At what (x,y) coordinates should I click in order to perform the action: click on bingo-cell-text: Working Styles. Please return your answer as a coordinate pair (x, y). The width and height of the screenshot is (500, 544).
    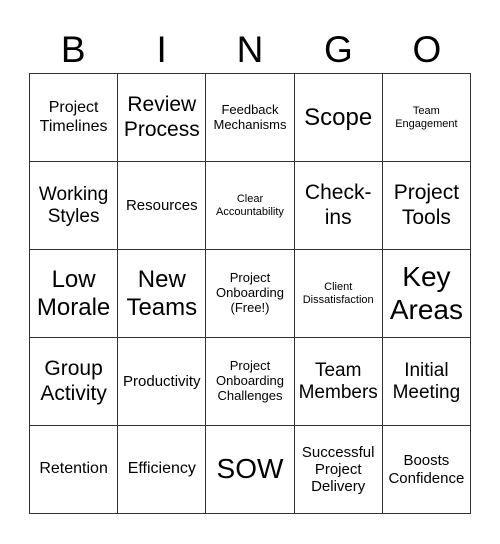
    Looking at the image, I should click on (73, 205).